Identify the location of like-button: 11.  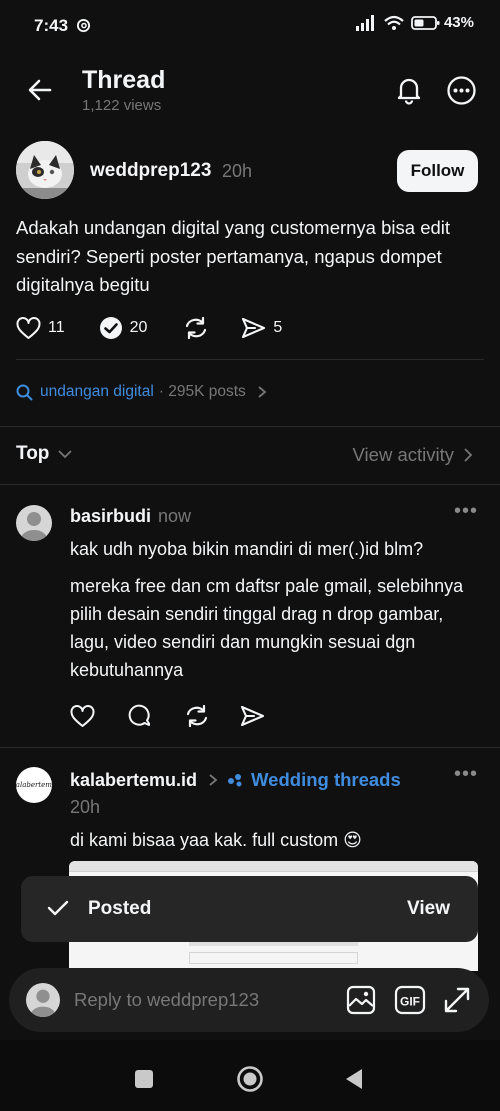
(40, 328).